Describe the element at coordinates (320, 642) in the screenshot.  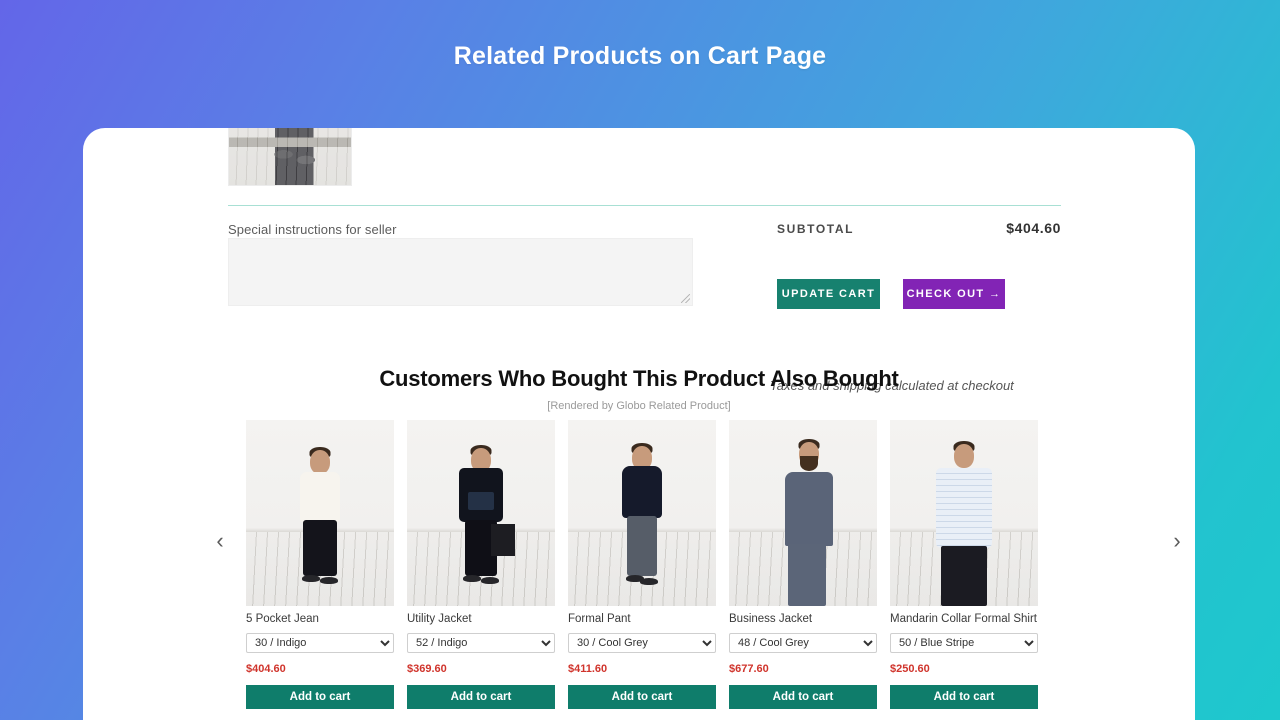
I see `variant-select: 30 / Indigo` at that location.